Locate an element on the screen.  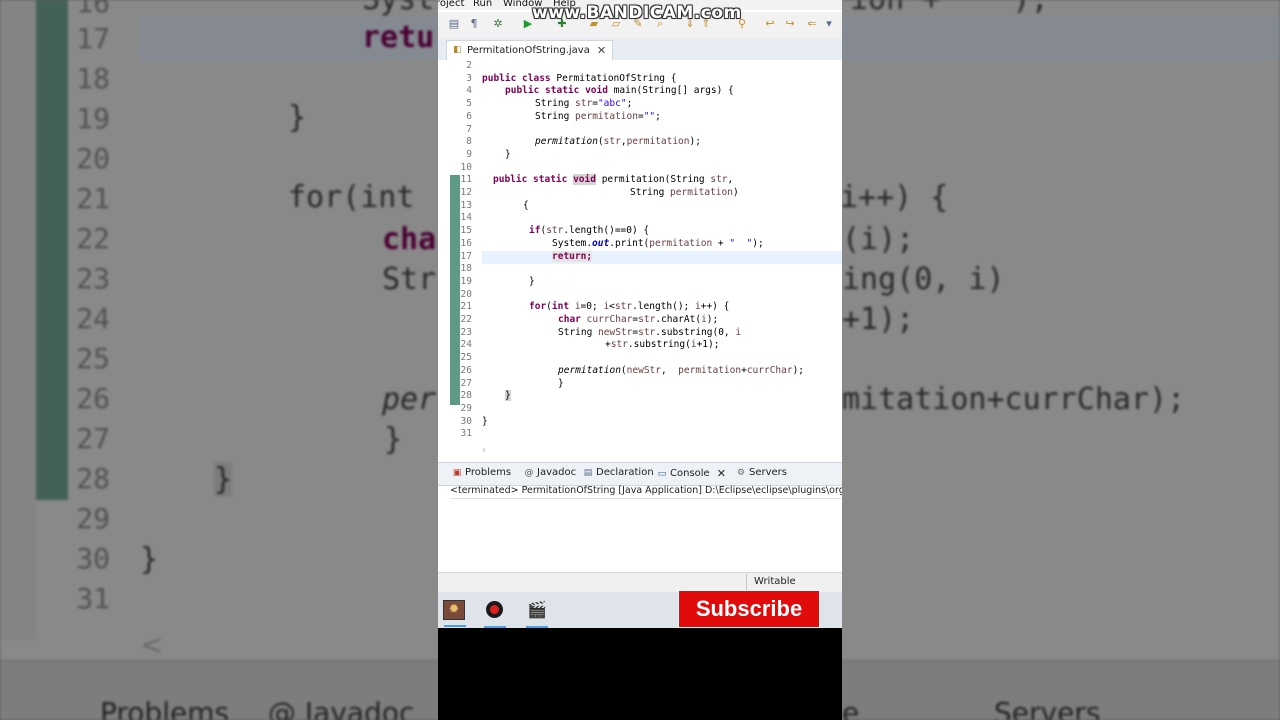
toolbar-debug-icon: ✲ is located at coordinates (498, 24).